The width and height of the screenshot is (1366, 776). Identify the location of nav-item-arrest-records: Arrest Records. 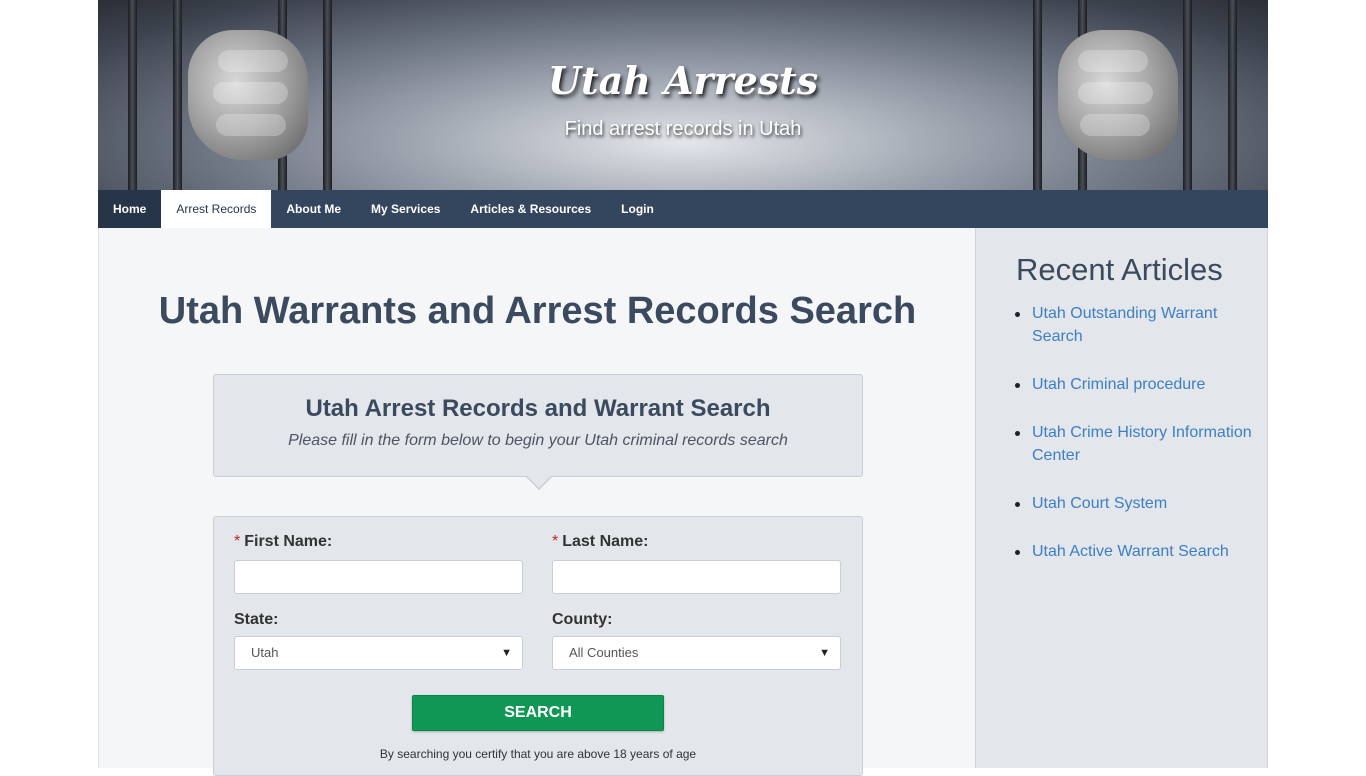
(216, 209).